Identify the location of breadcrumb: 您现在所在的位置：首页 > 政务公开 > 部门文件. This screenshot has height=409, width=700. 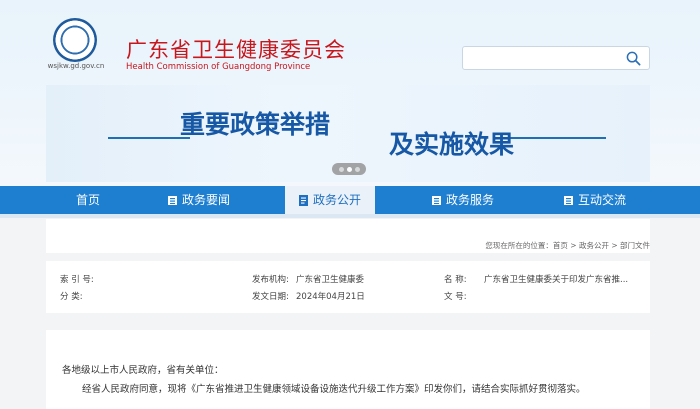
(567, 245).